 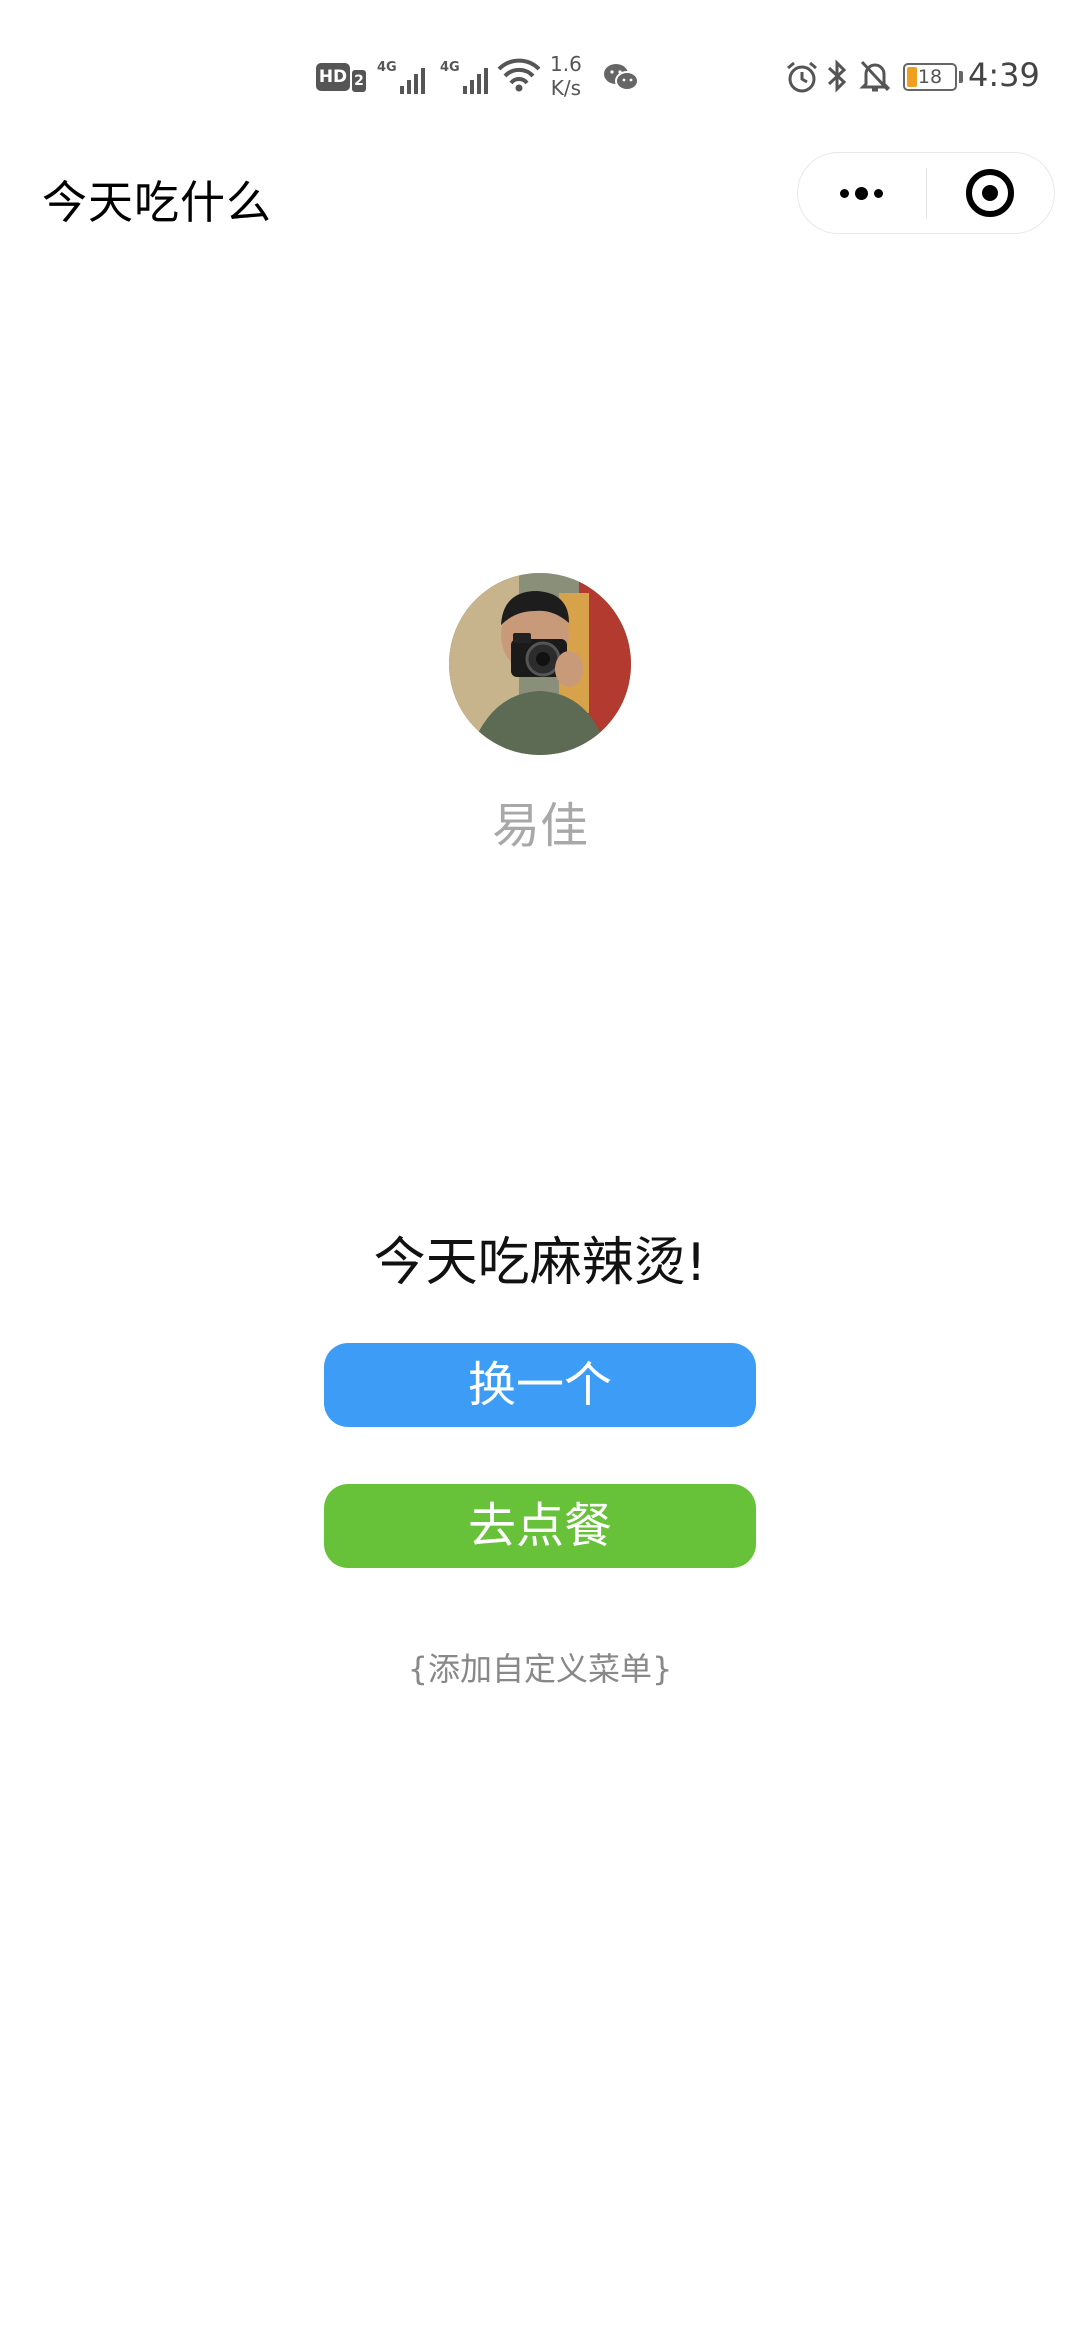 I want to click on network-type-label-2: 4G, so click(x=450, y=67).